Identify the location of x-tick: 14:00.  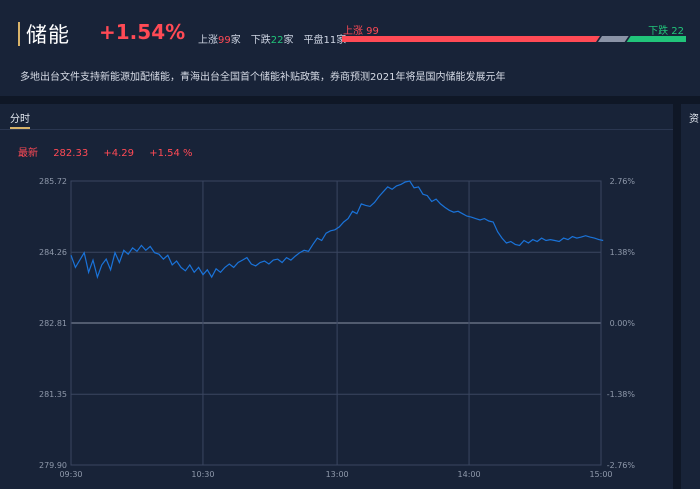
(469, 474).